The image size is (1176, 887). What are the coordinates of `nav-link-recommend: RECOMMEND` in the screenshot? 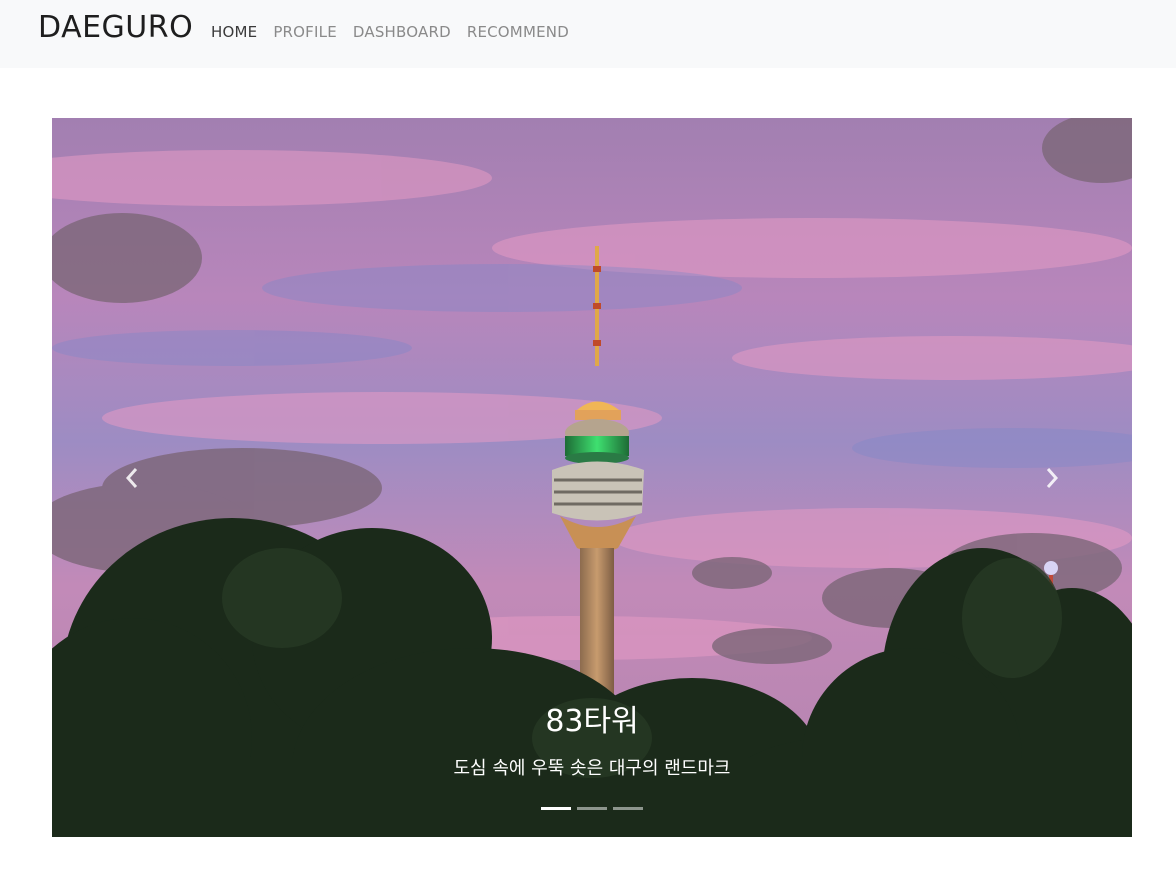 It's located at (518, 32).